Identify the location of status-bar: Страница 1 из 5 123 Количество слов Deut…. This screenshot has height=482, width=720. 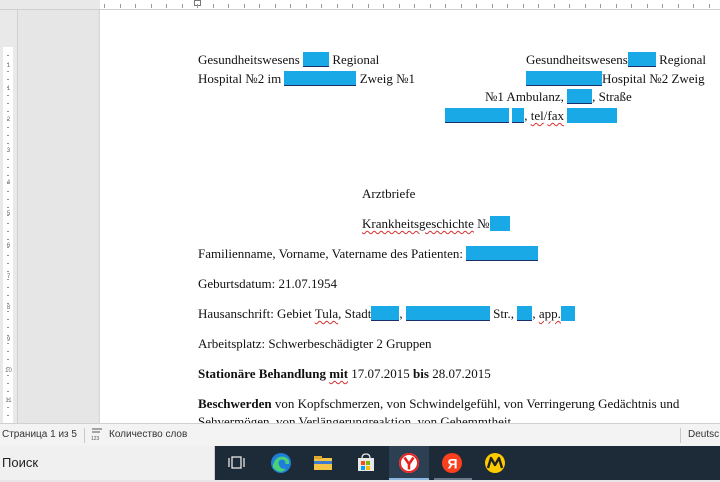
(360, 435).